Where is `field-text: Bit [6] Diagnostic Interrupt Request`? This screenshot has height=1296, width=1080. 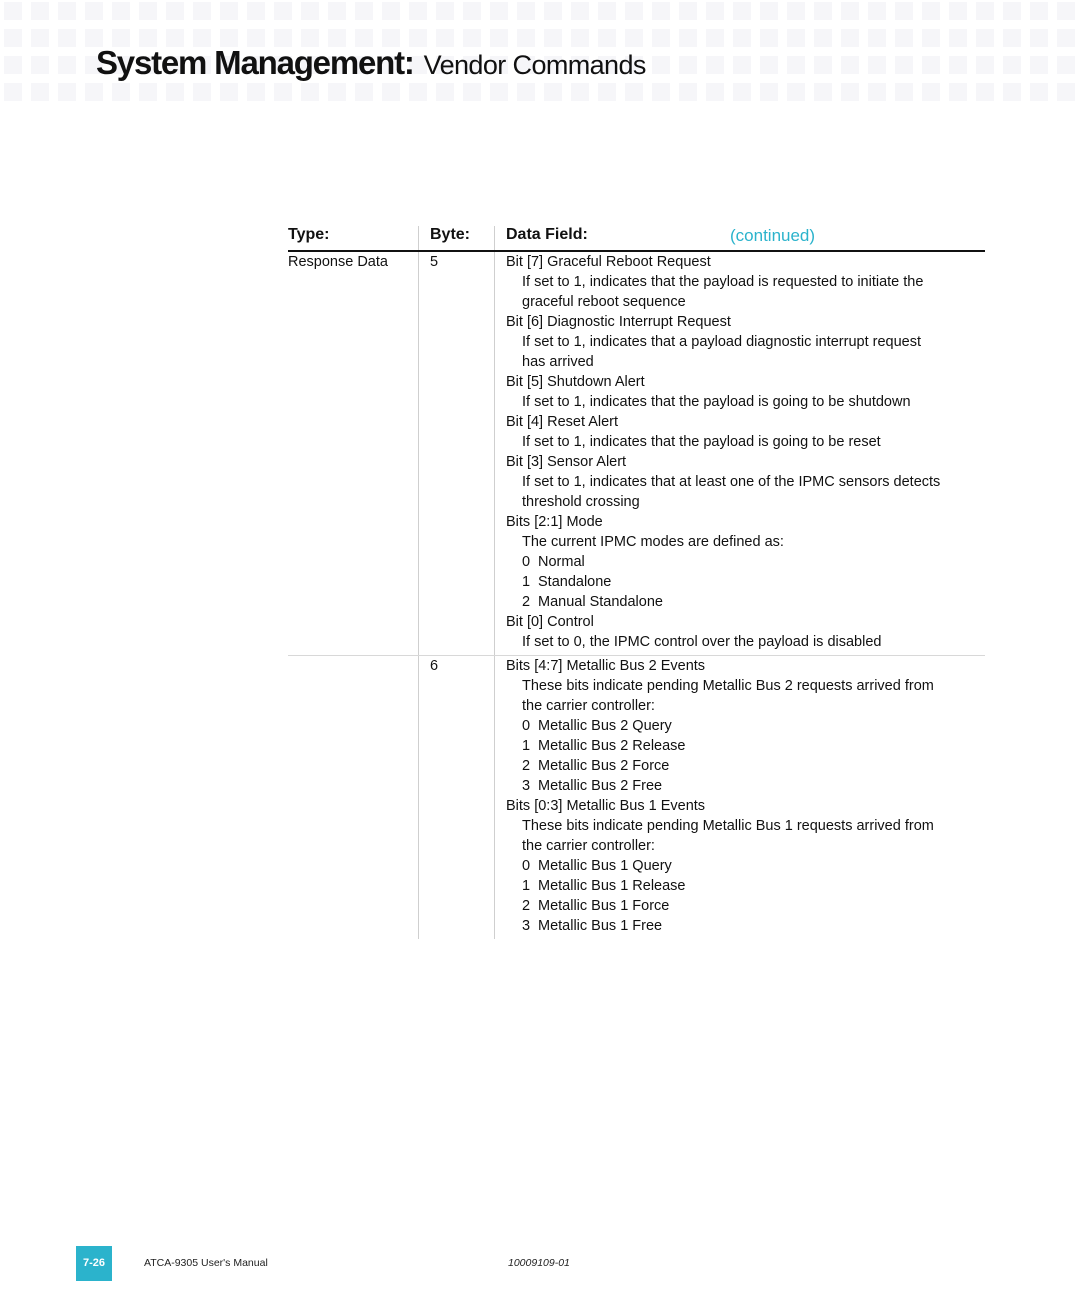 field-text: Bit [6] Diagnostic Interrupt Request is located at coordinates (618, 322).